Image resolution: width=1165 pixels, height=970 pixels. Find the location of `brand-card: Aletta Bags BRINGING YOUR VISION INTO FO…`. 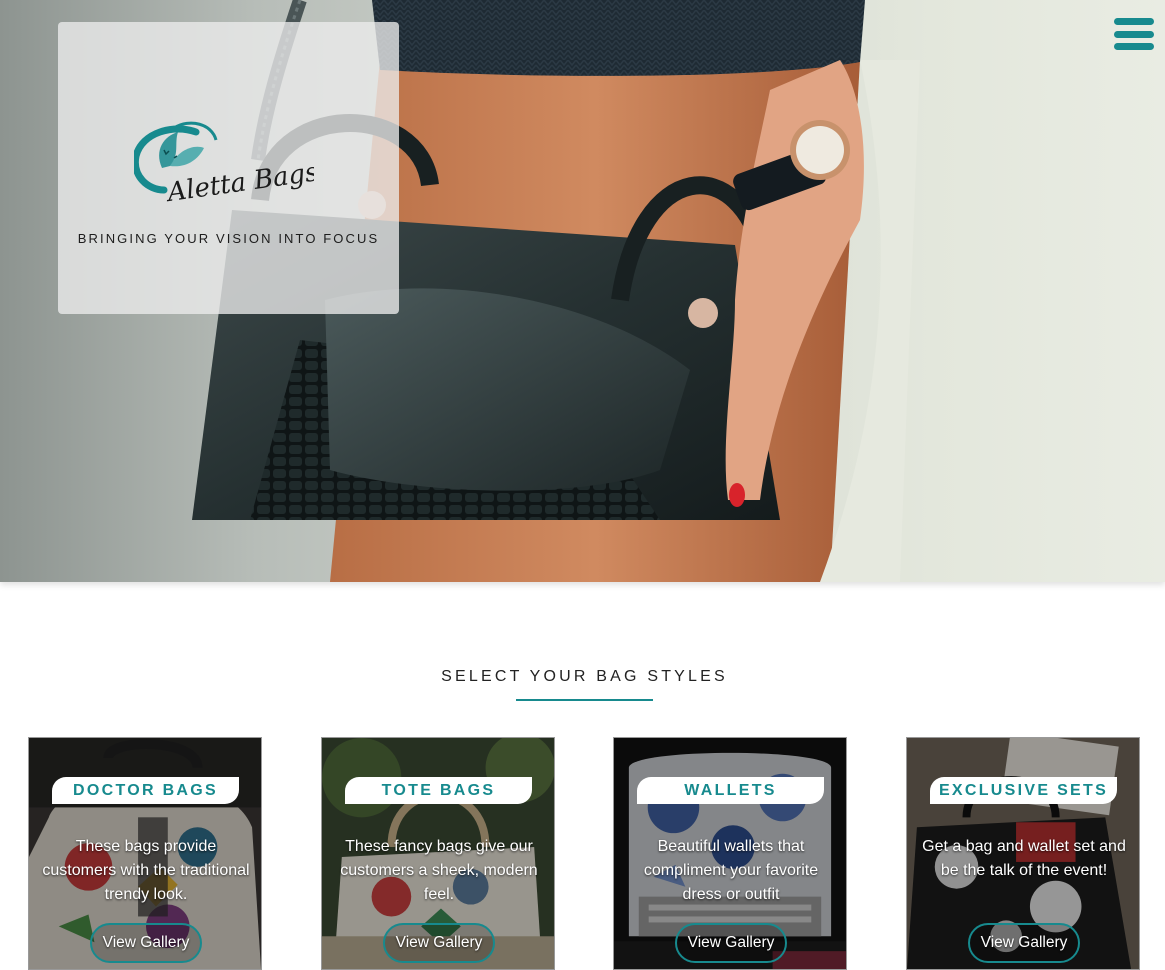

brand-card: Aletta Bags BRINGING YOUR VISION INTO FO… is located at coordinates (228, 168).